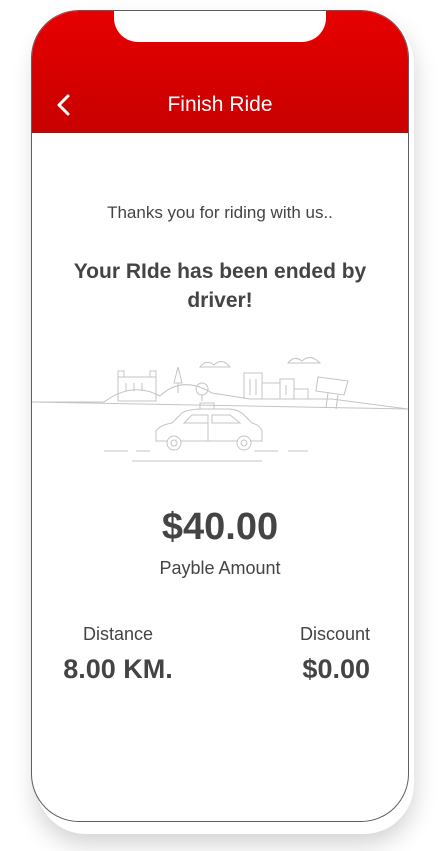  I want to click on page-title: Finish Ride, so click(220, 104).